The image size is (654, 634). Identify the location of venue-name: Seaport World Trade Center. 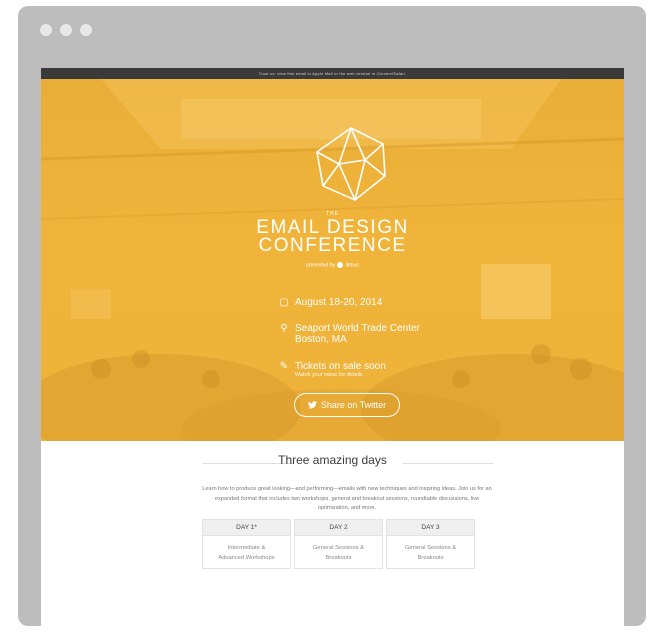
(357, 328).